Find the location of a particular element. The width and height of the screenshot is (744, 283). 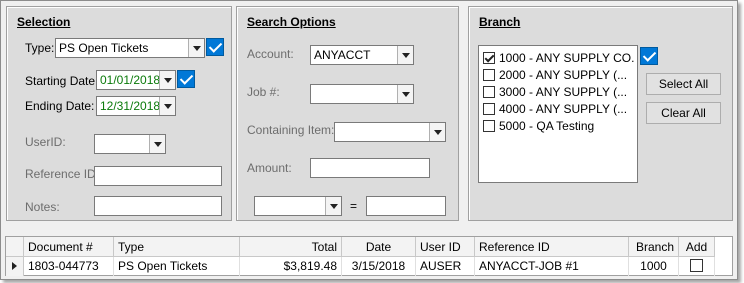

amount-input is located at coordinates (370, 168).